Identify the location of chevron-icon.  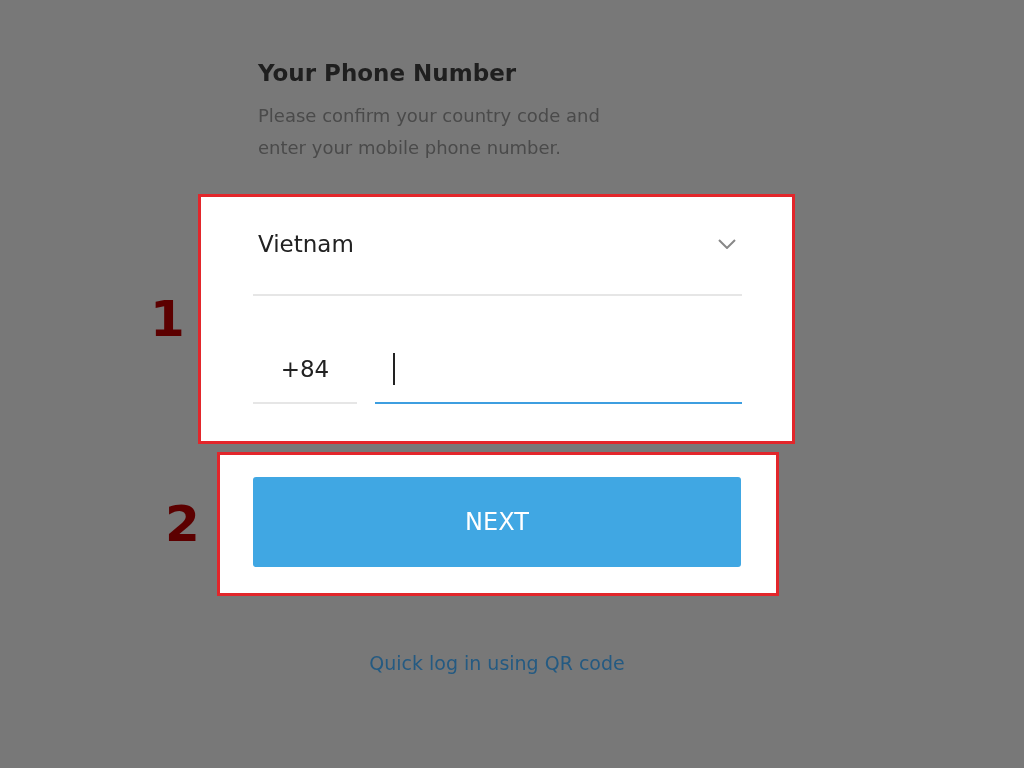
(727, 244).